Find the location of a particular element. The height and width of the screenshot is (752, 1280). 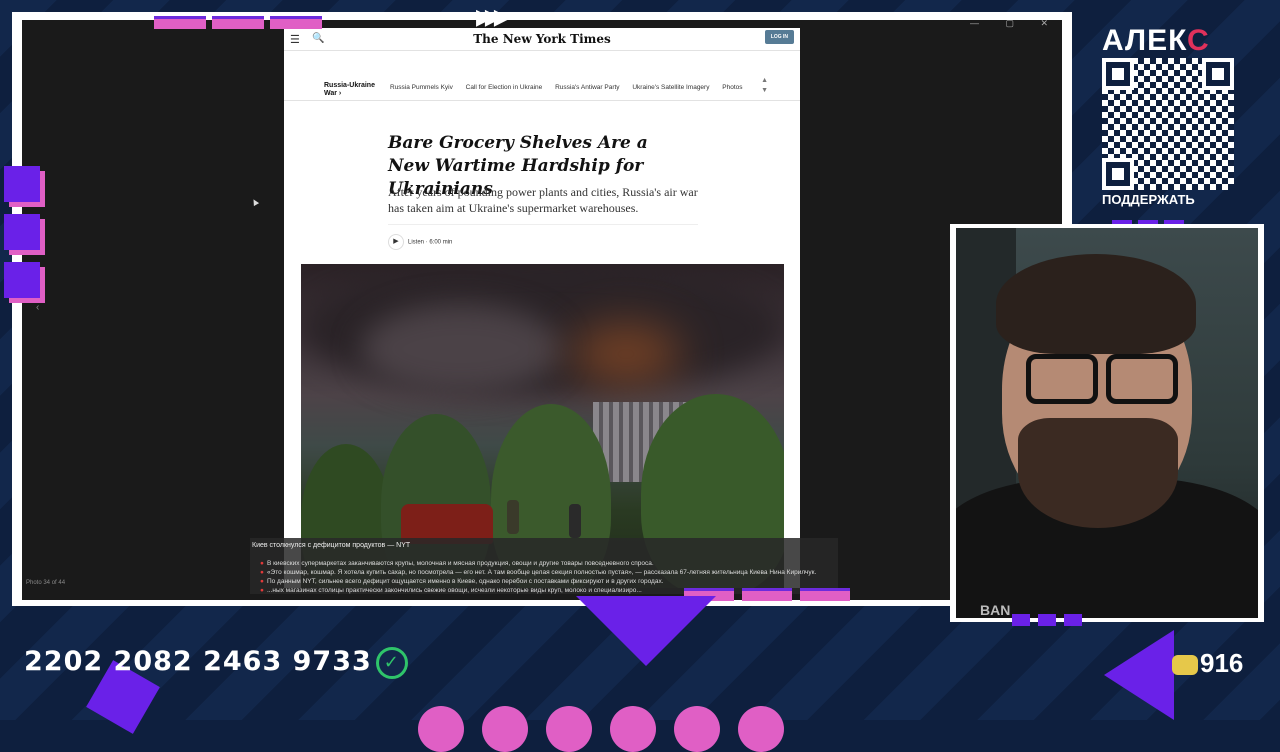

nyt-logo: The New York Times is located at coordinates (542, 39).